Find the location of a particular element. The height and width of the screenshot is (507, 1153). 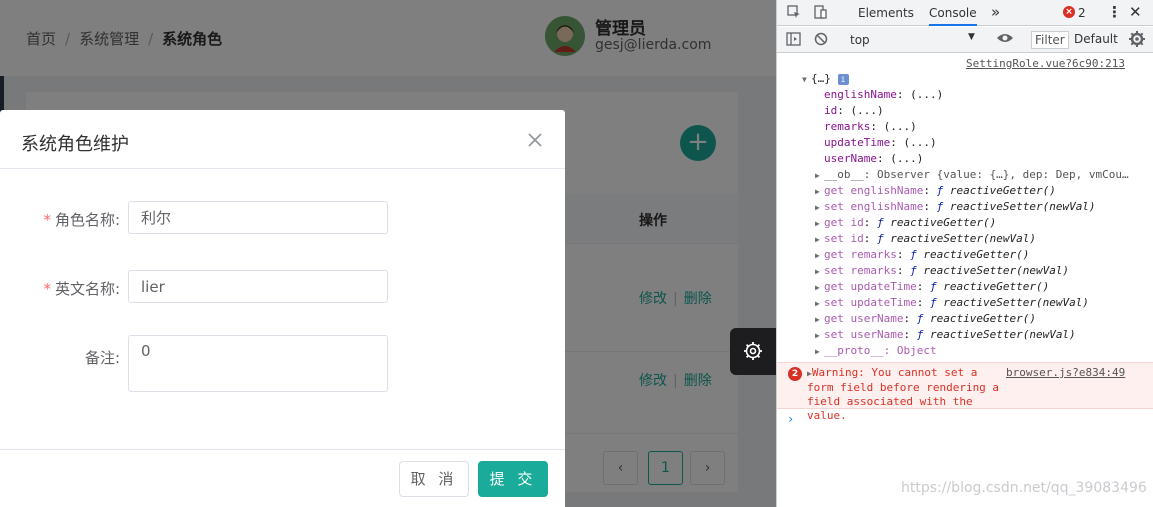

accessor-line: ▶ get updateTime: ƒ reactiveGetter() is located at coordinates (932, 286).